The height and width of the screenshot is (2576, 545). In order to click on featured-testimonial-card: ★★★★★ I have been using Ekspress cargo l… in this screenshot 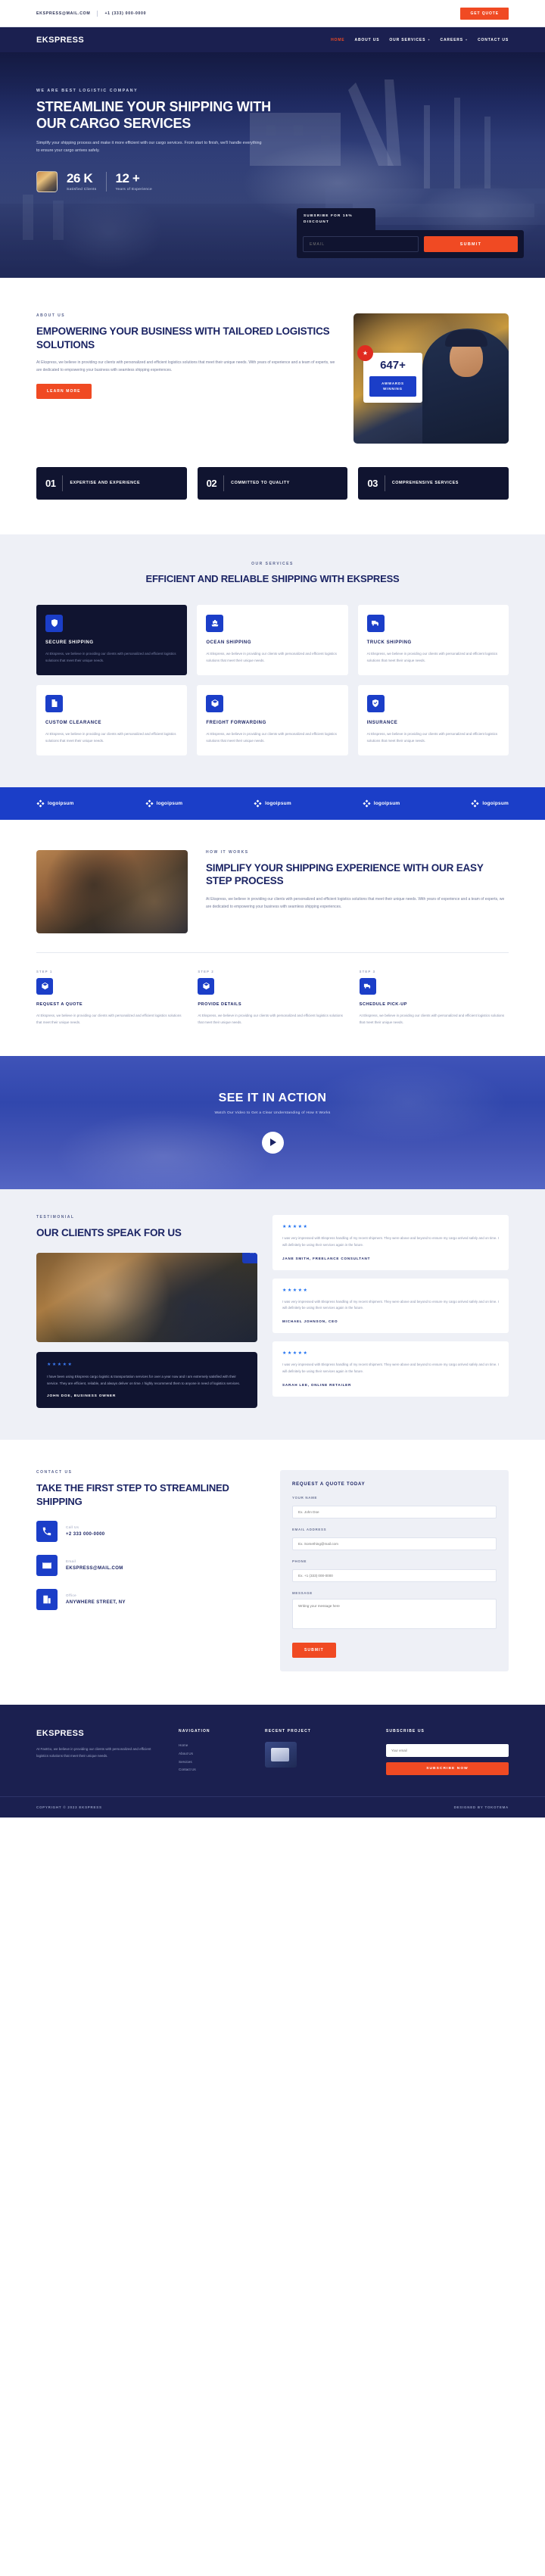, I will do `click(146, 1380)`.